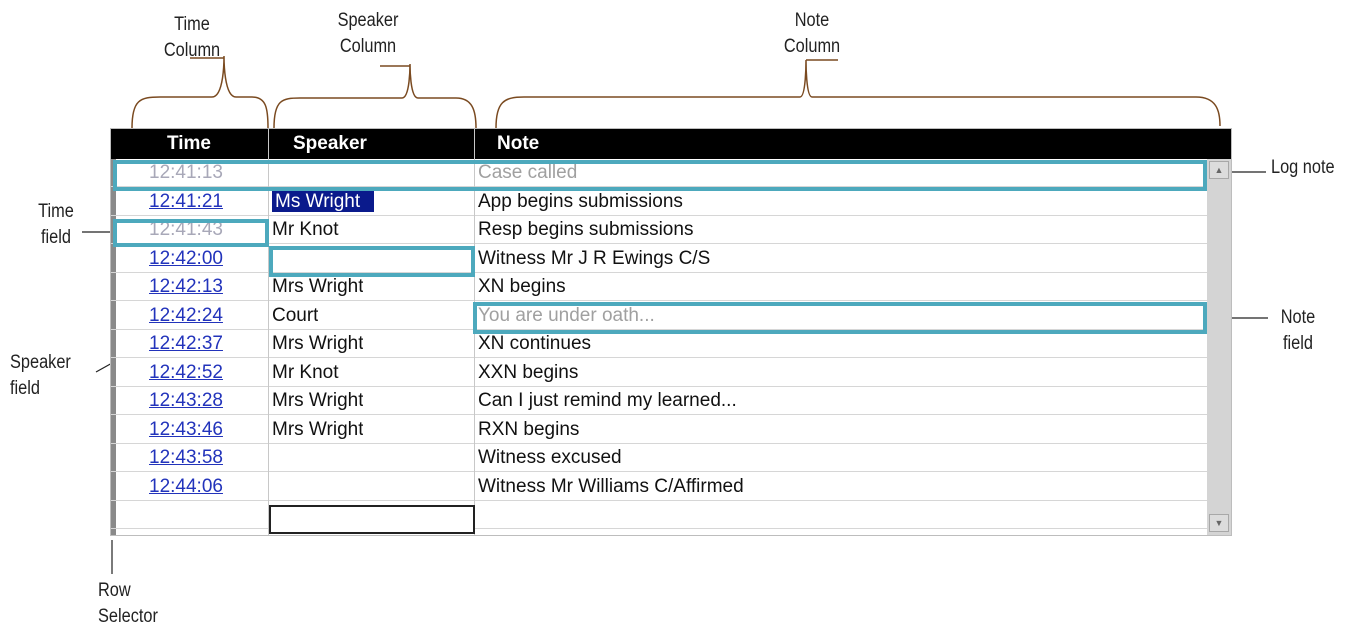 This screenshot has width=1361, height=631. I want to click on note-field: Resp begins submissions, so click(585, 229).